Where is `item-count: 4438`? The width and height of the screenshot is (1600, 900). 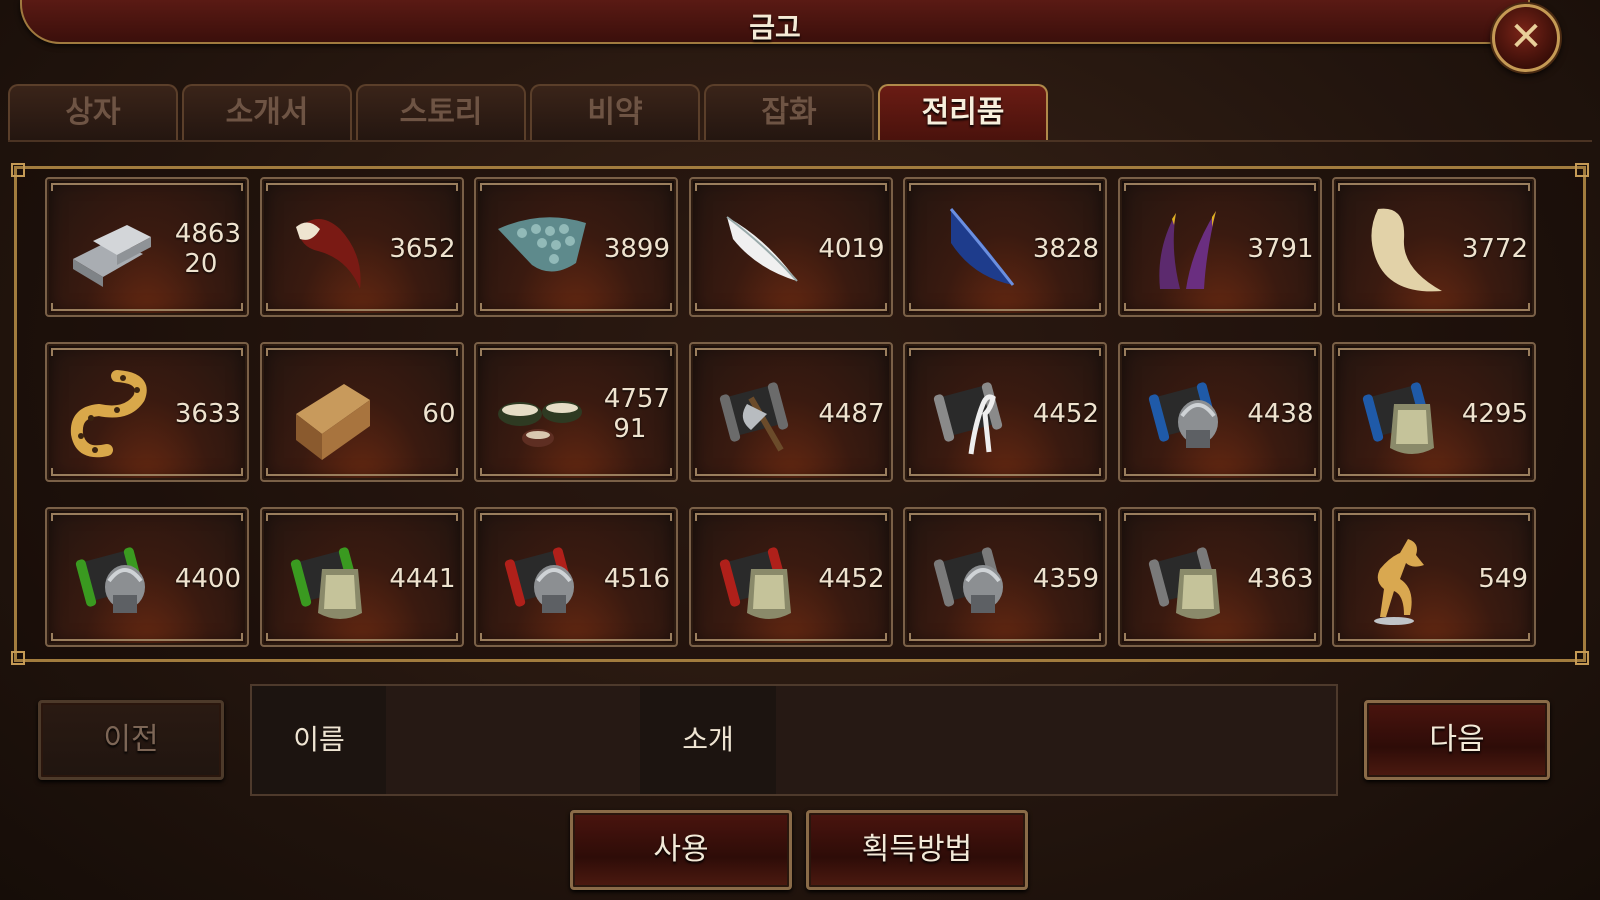 item-count: 4438 is located at coordinates (1280, 414).